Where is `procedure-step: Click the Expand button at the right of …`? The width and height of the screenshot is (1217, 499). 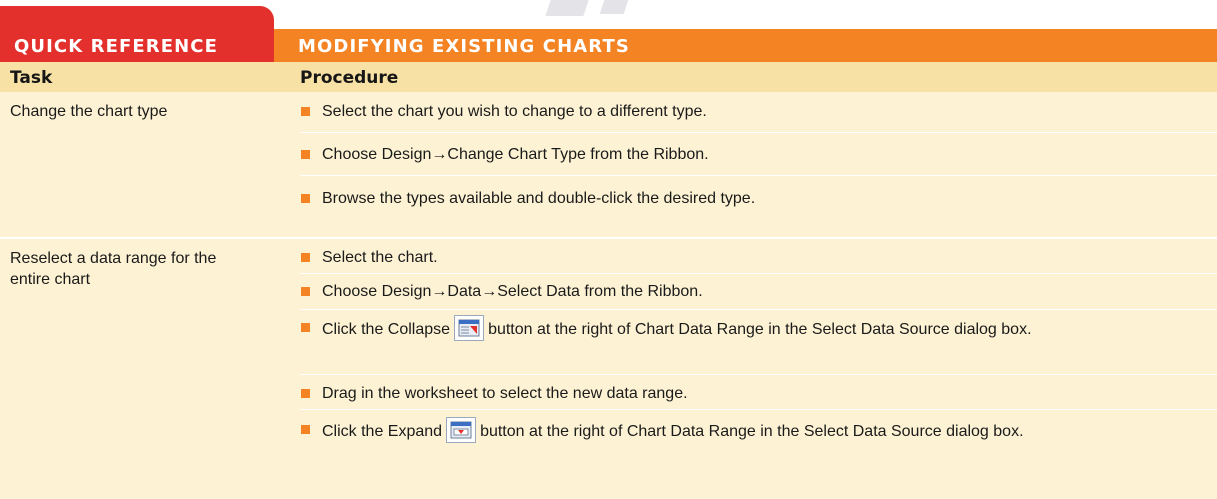 procedure-step: Click the Expand button at the right of … is located at coordinates (750, 431).